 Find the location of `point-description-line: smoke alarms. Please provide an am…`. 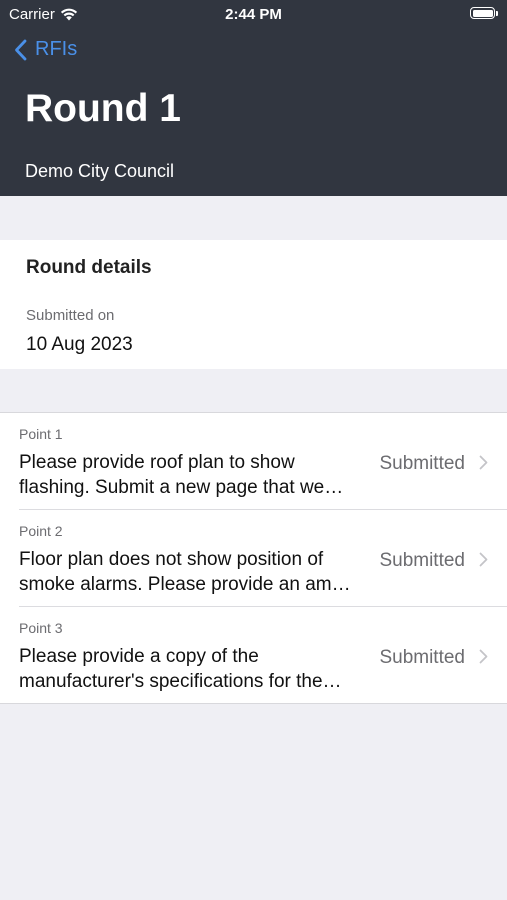

point-description-line: smoke alarms. Please provide an am… is located at coordinates (185, 584).